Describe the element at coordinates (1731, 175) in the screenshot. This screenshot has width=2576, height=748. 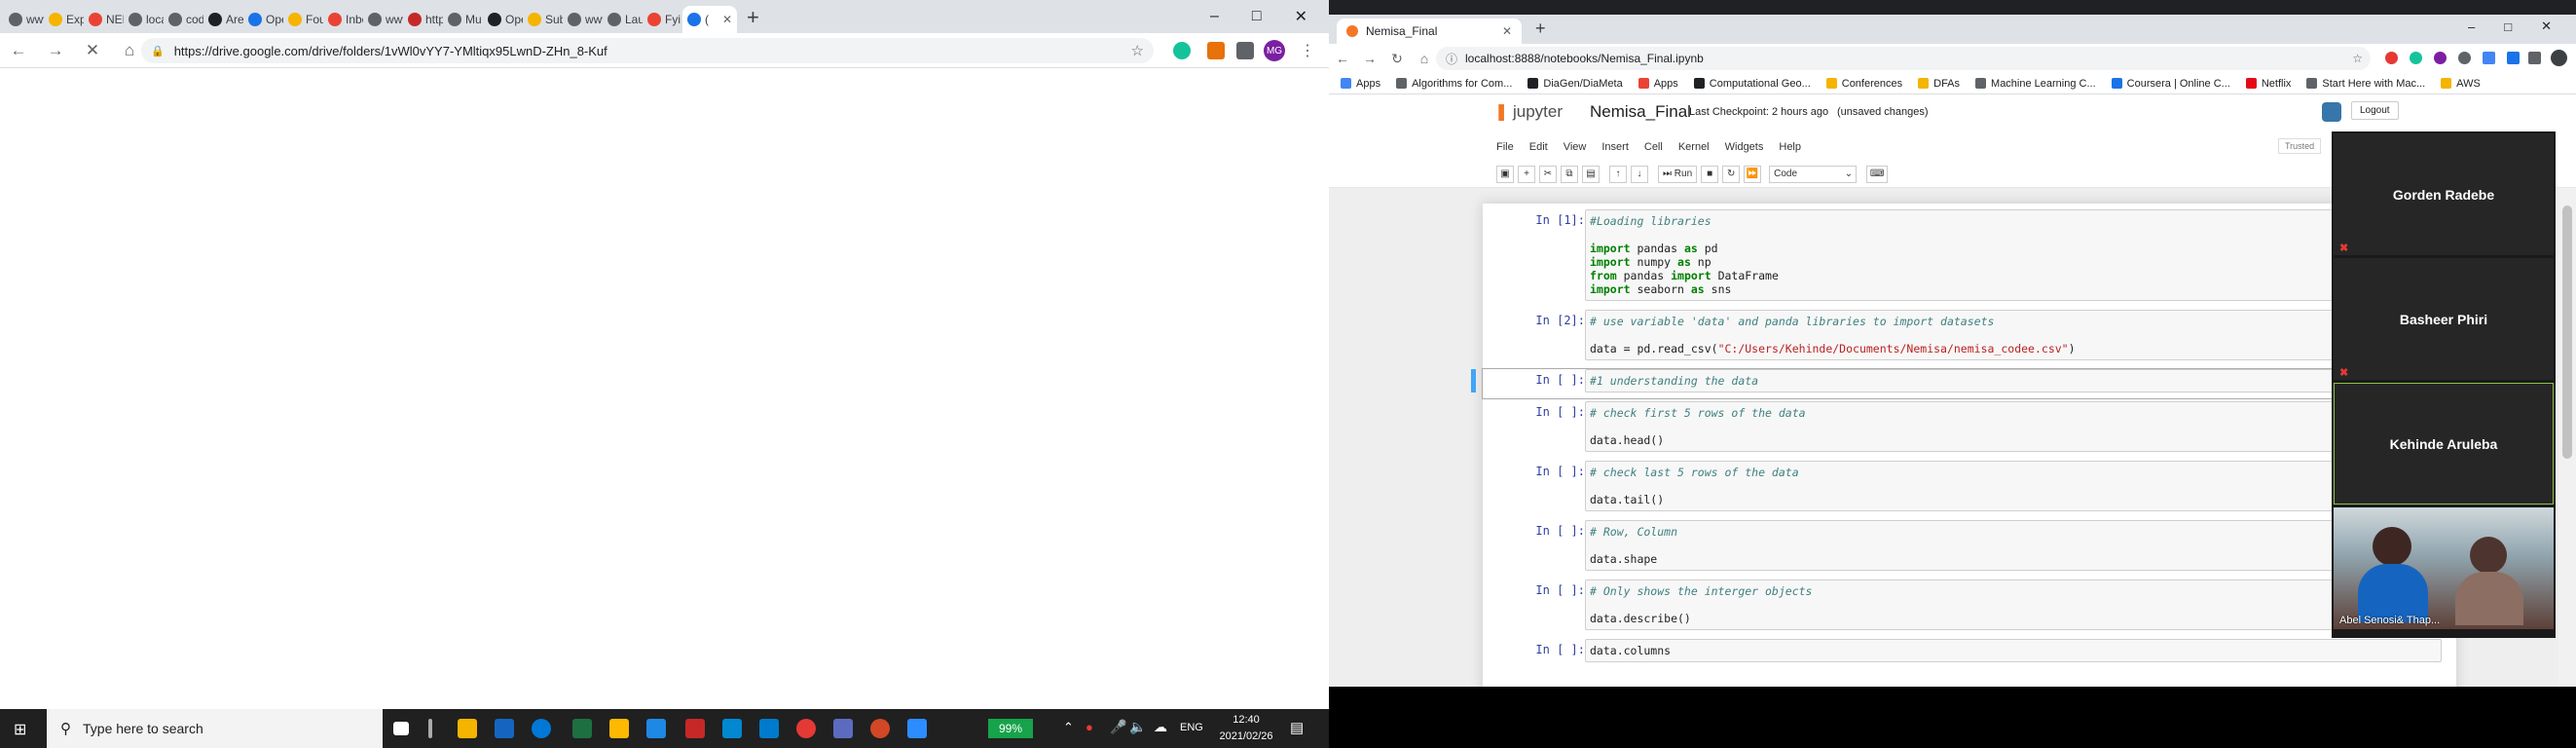
I see `restart-kernel-icon: ↻` at that location.